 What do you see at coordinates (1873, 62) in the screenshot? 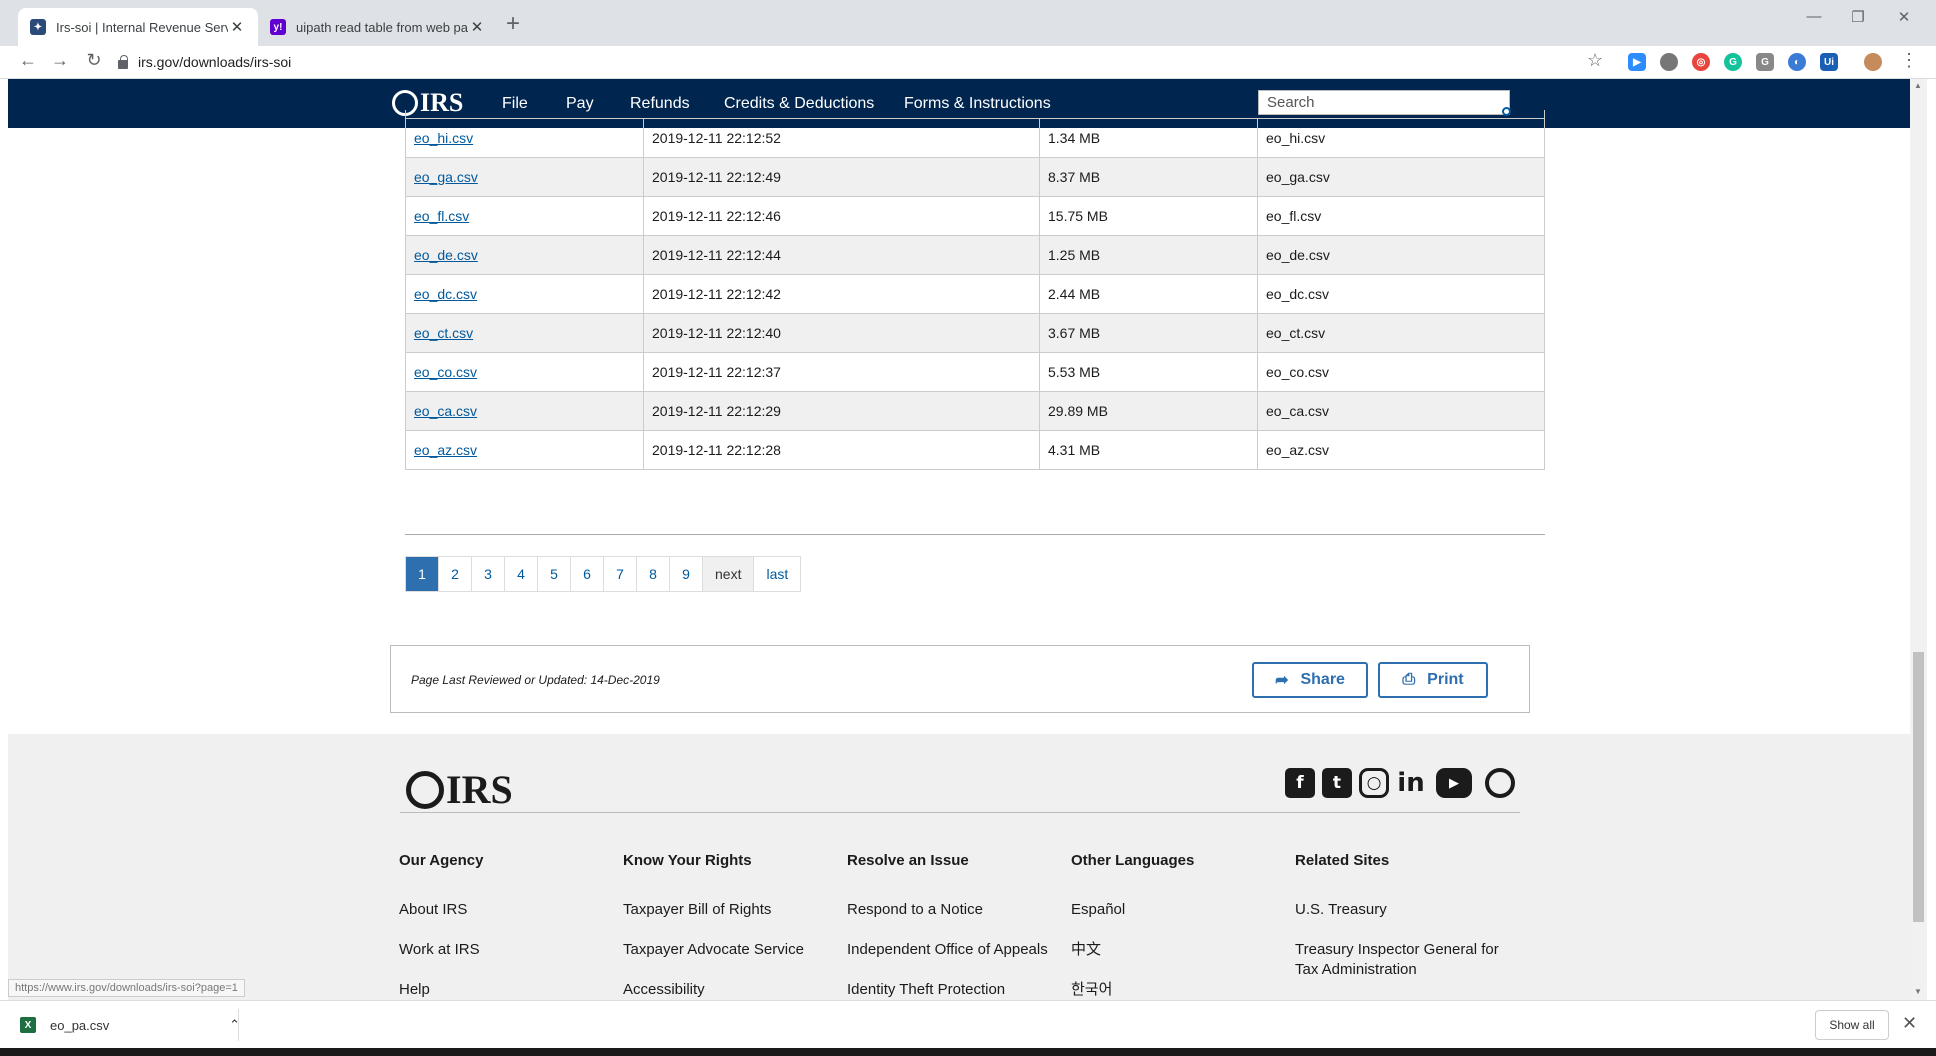
I see `profile-avatar` at bounding box center [1873, 62].